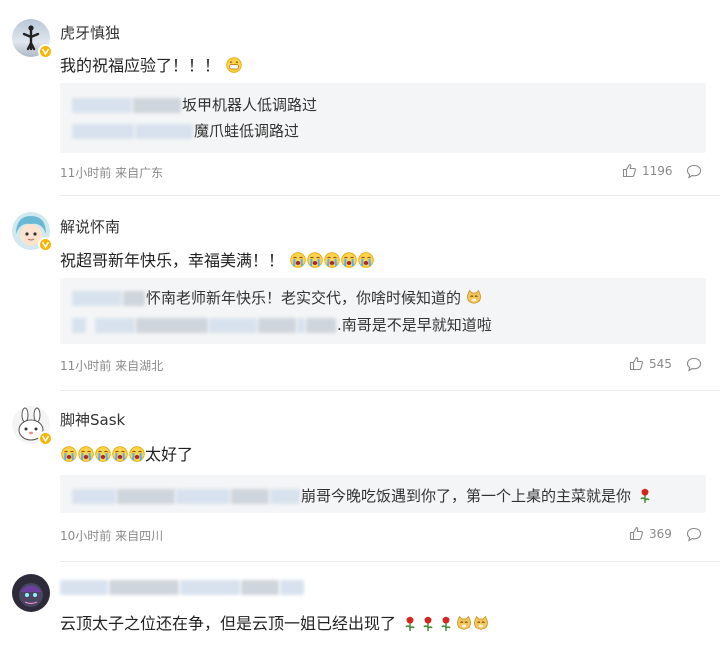 The height and width of the screenshot is (645, 720). I want to click on comment-text: 祝超哥新年快乐，幸福美满！！, so click(217, 259).